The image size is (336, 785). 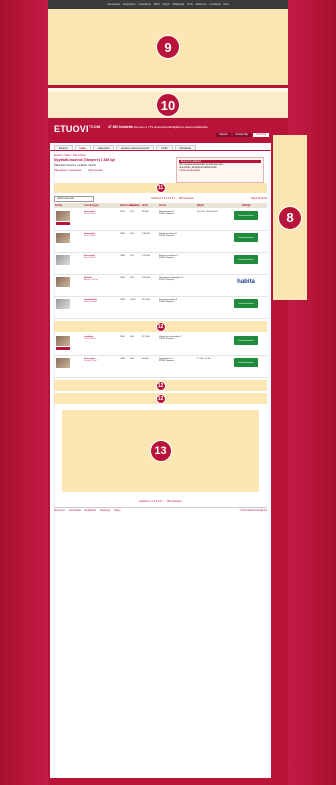 I want to click on top-link: Lomakodit, so click(x=215, y=4).